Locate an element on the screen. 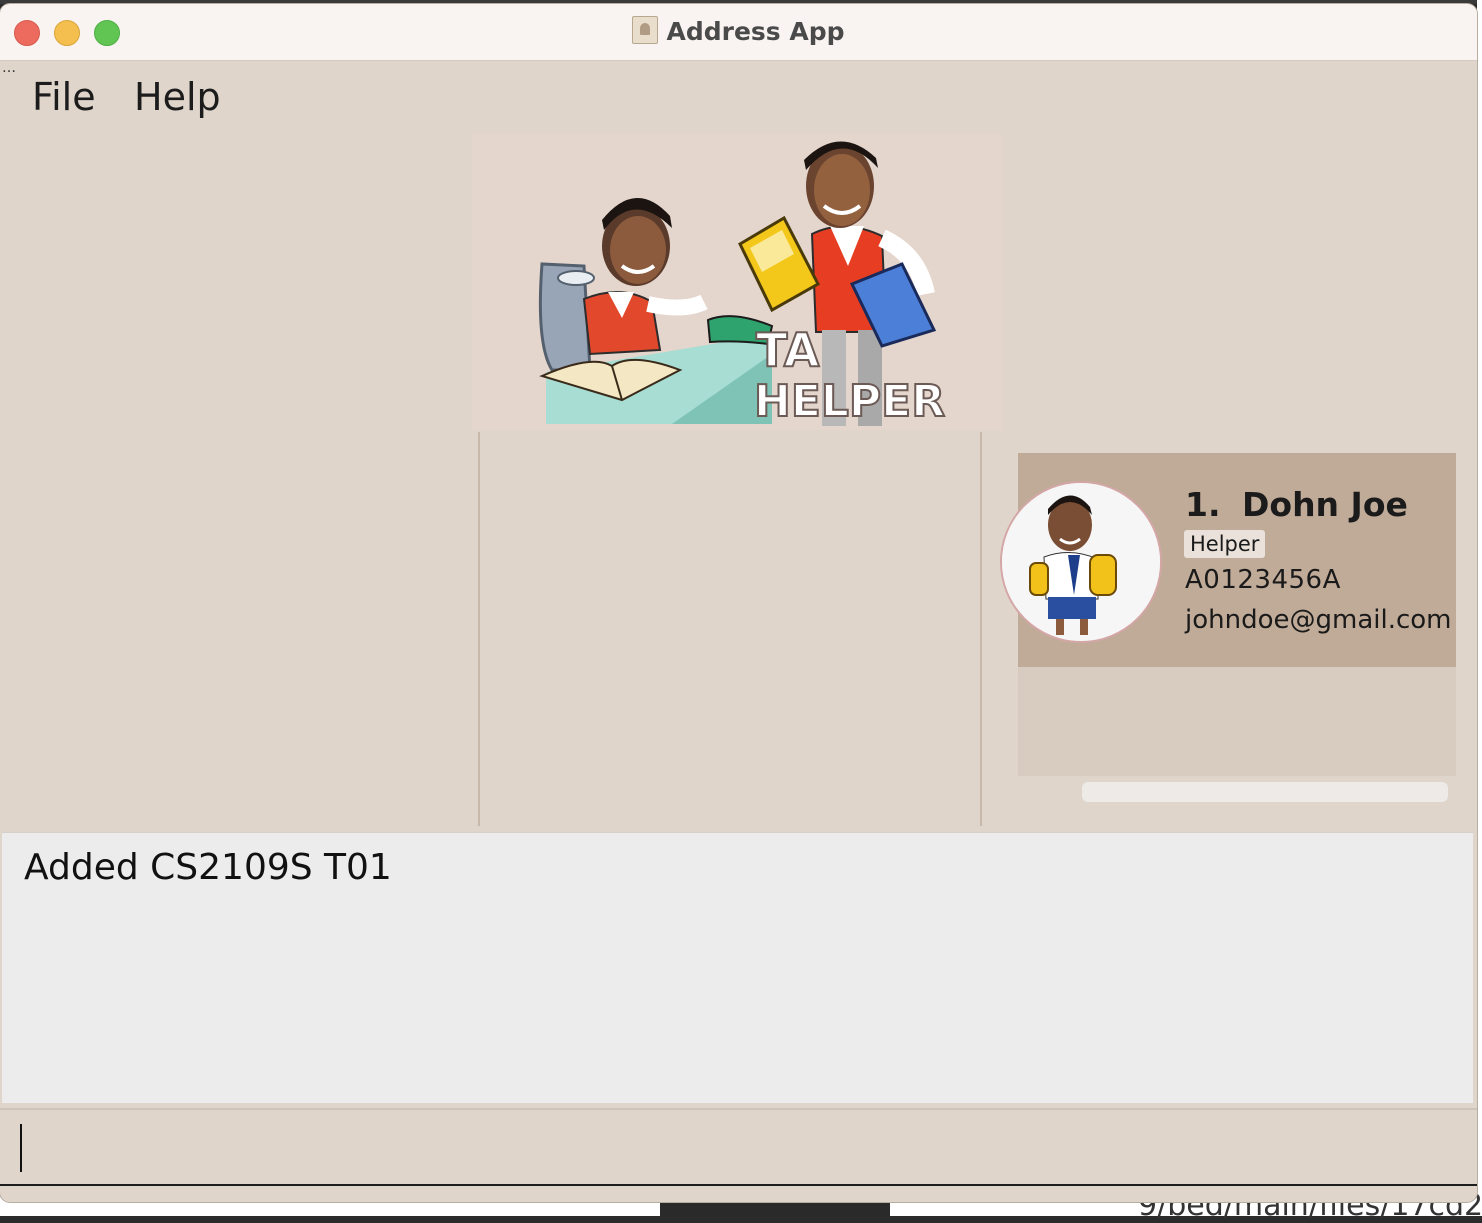 The height and width of the screenshot is (1223, 1482). command-input is located at coordinates (740, 1147).